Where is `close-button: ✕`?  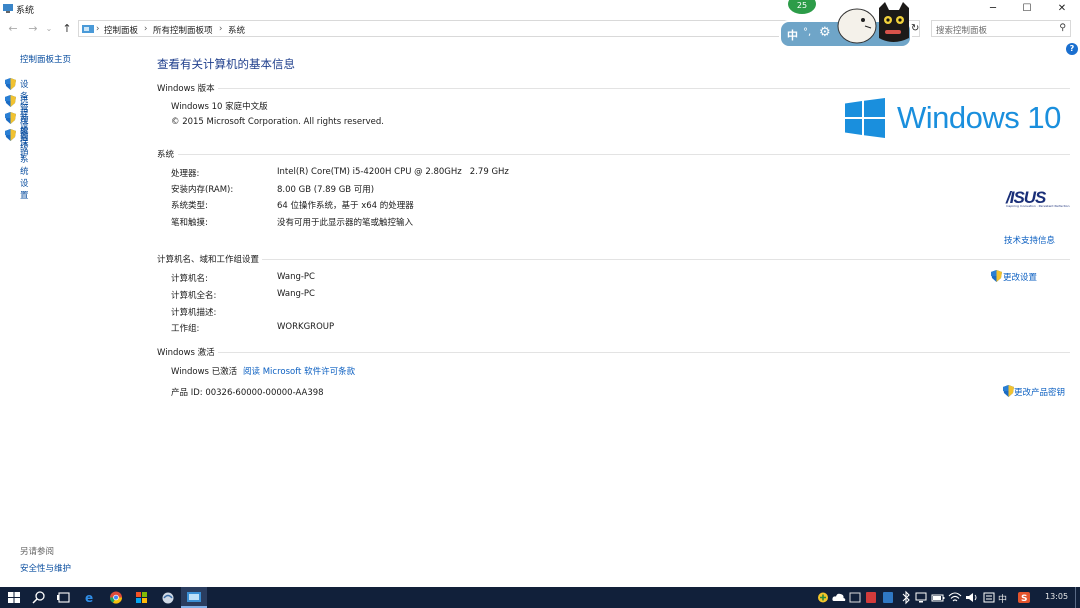
close-button: ✕ is located at coordinates (1062, 9).